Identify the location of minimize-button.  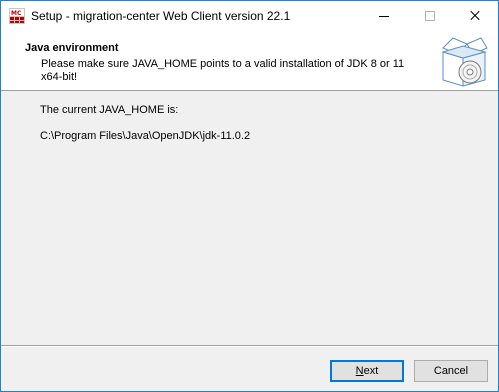
(384, 16).